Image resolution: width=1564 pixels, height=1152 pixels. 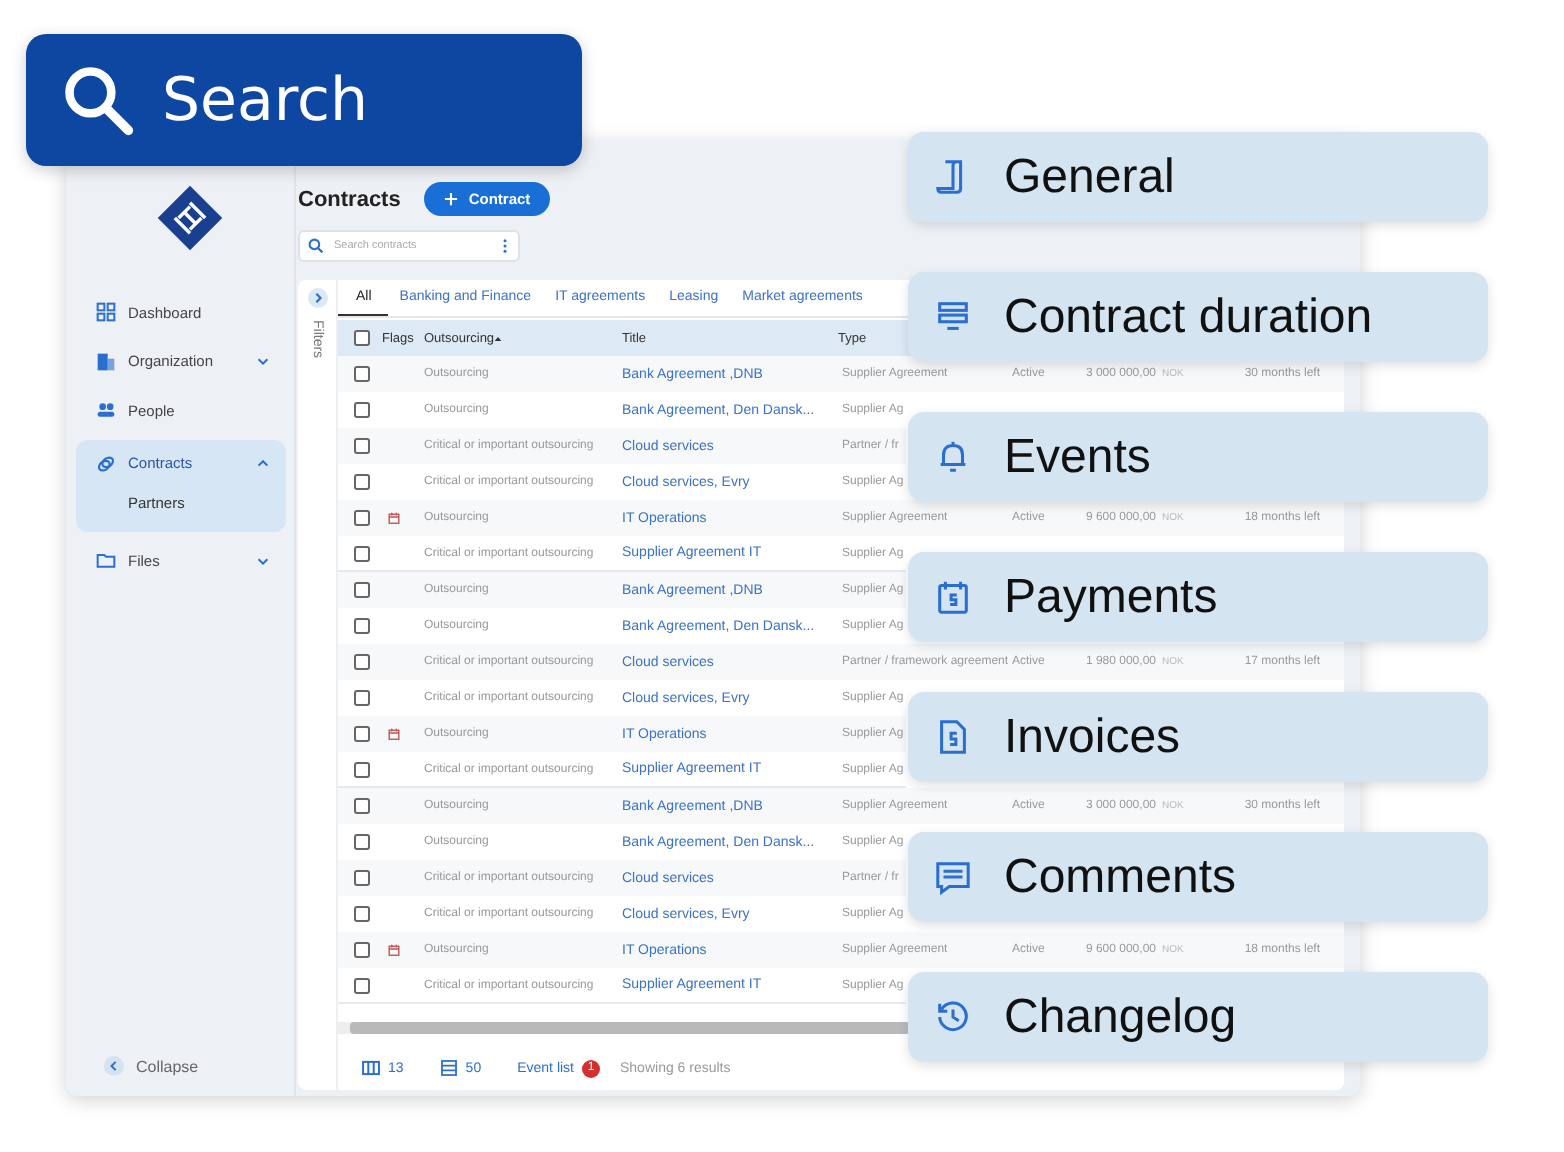 What do you see at coordinates (953, 317) in the screenshot?
I see `stacked-bars-icon` at bounding box center [953, 317].